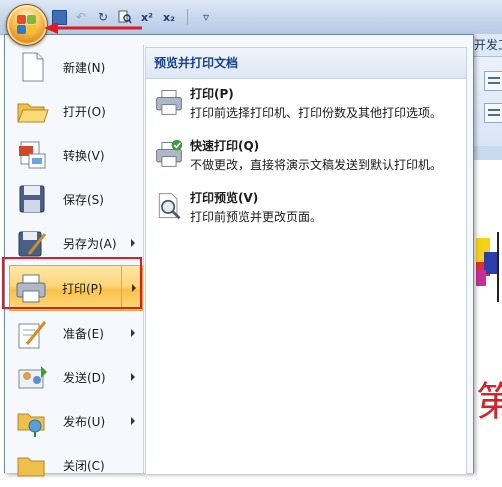  Describe the element at coordinates (487, 153) in the screenshot. I see `ribbon-group-label` at that location.